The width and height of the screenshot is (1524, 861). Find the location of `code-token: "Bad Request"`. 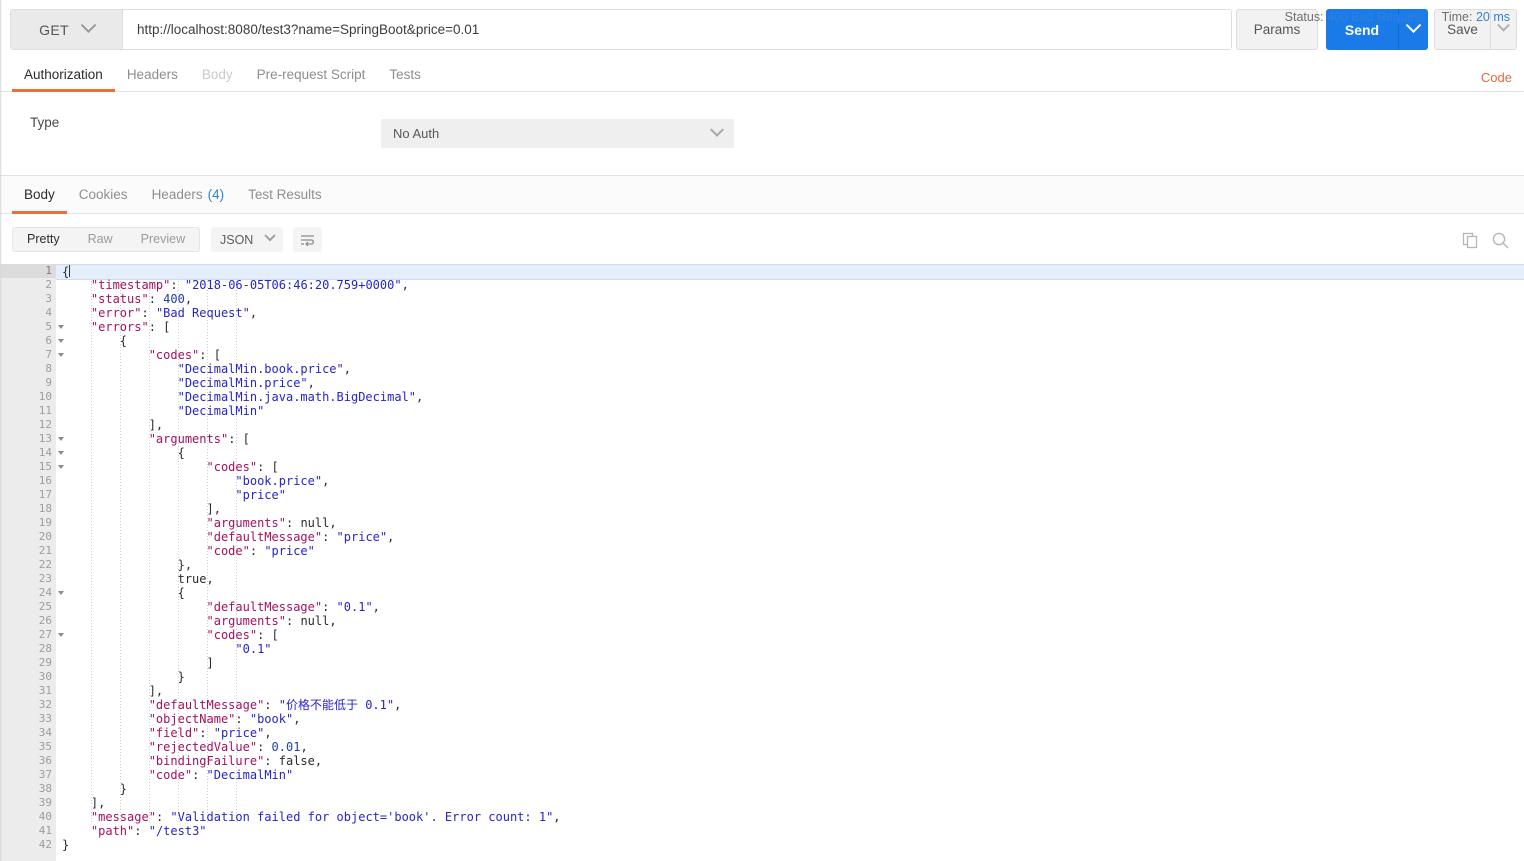

code-token: "Bad Request" is located at coordinates (202, 313).